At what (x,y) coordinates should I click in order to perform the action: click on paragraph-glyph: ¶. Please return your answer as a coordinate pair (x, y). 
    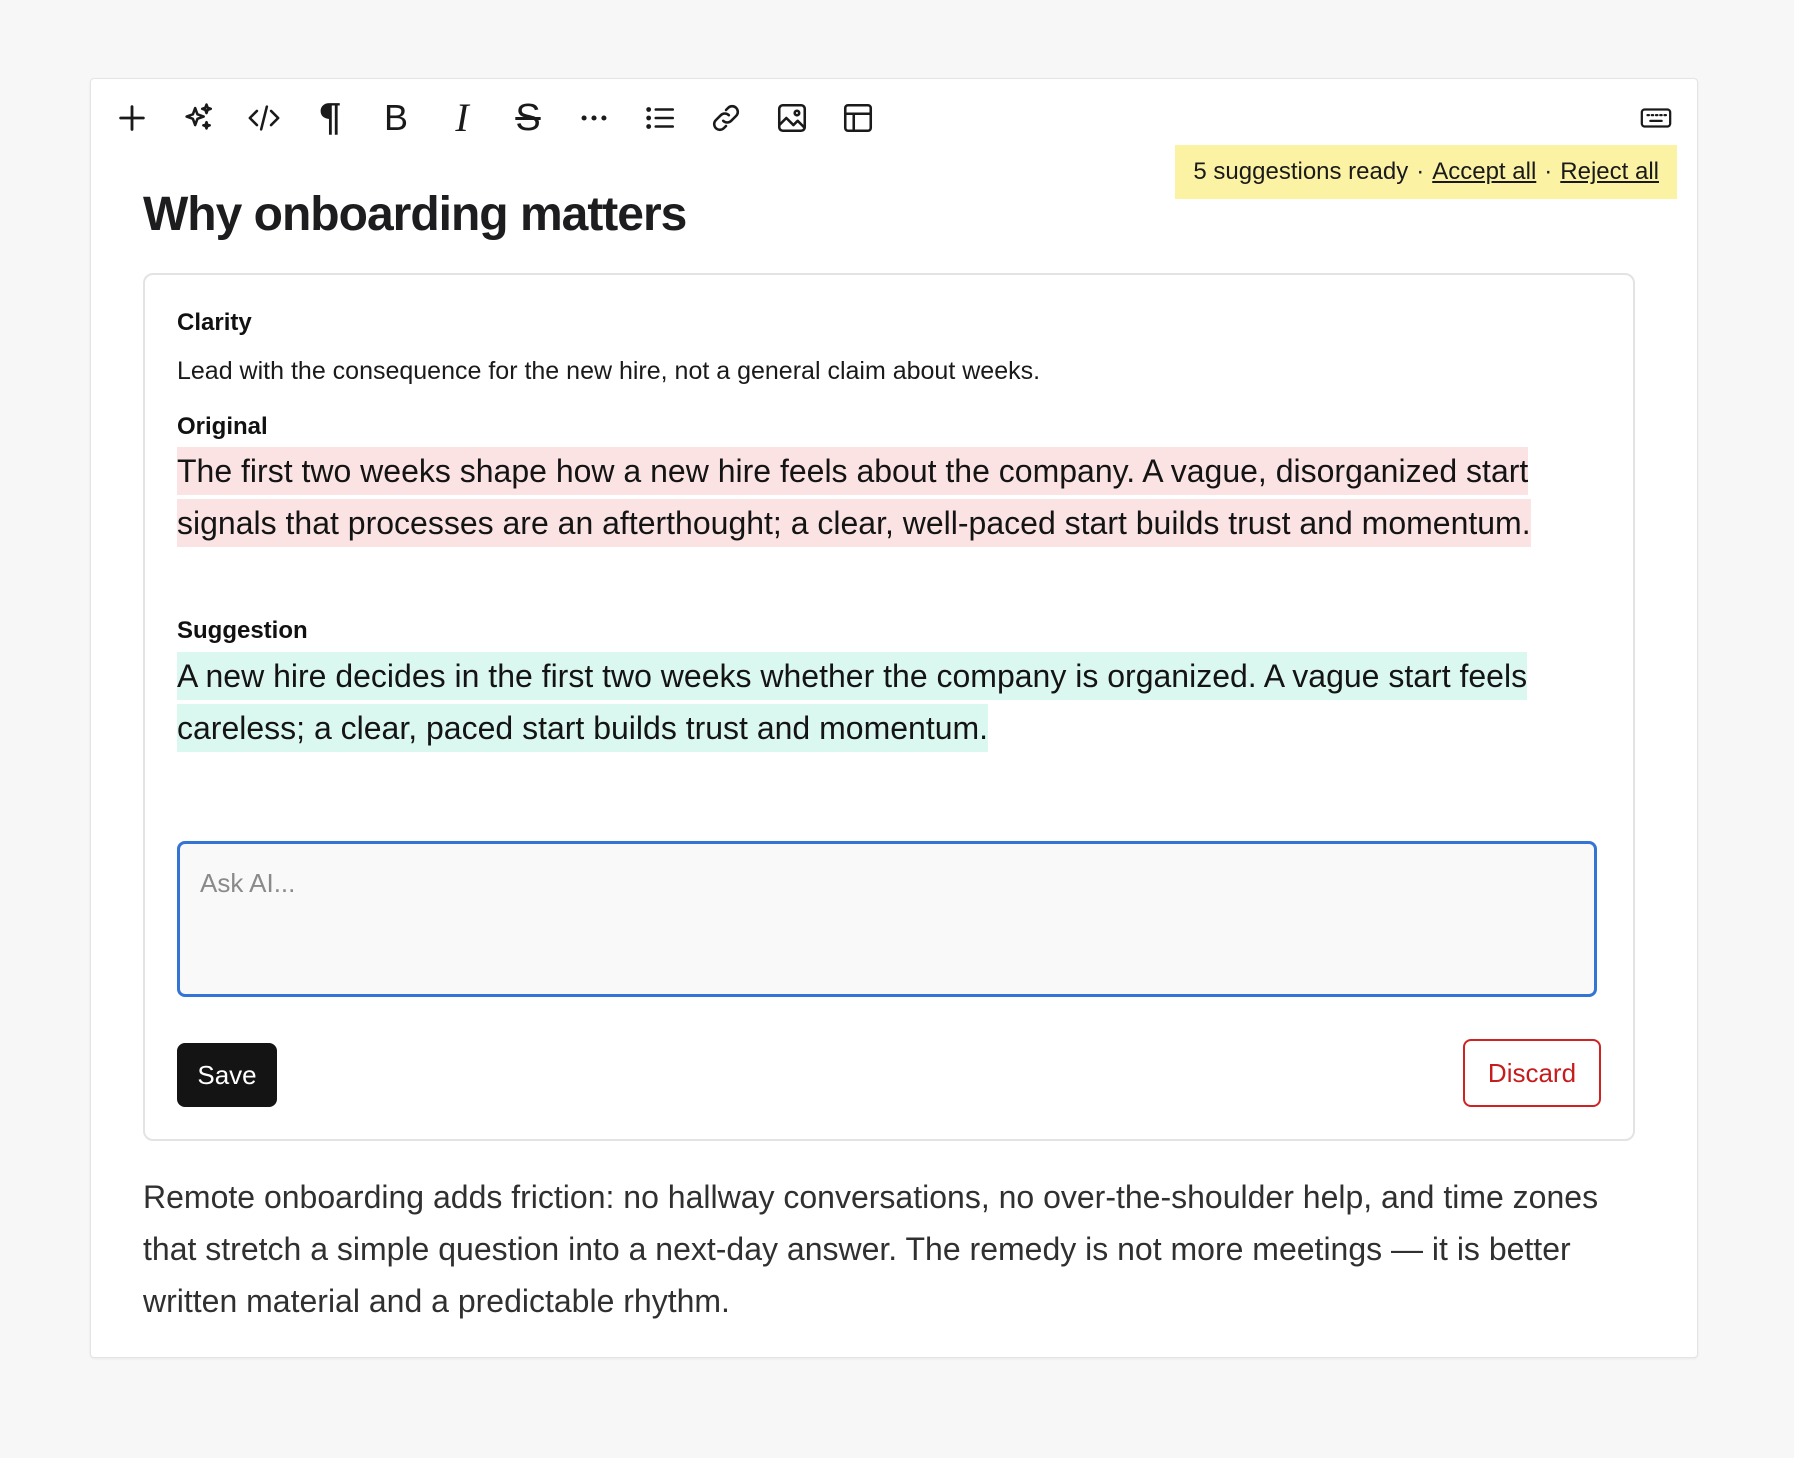
    Looking at the image, I should click on (330, 117).